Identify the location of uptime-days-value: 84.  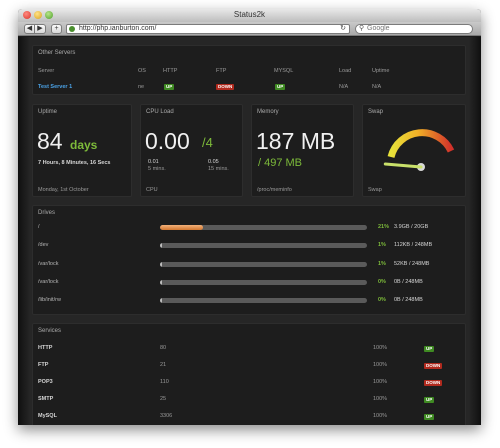
(50, 141).